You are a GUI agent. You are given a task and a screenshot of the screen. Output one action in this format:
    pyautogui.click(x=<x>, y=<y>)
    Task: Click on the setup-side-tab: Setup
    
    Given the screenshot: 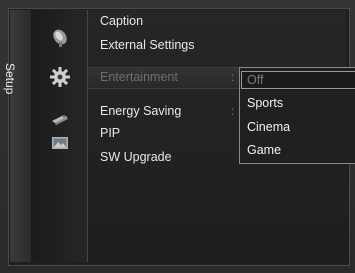 What is the action you would take?
    pyautogui.click(x=17, y=136)
    